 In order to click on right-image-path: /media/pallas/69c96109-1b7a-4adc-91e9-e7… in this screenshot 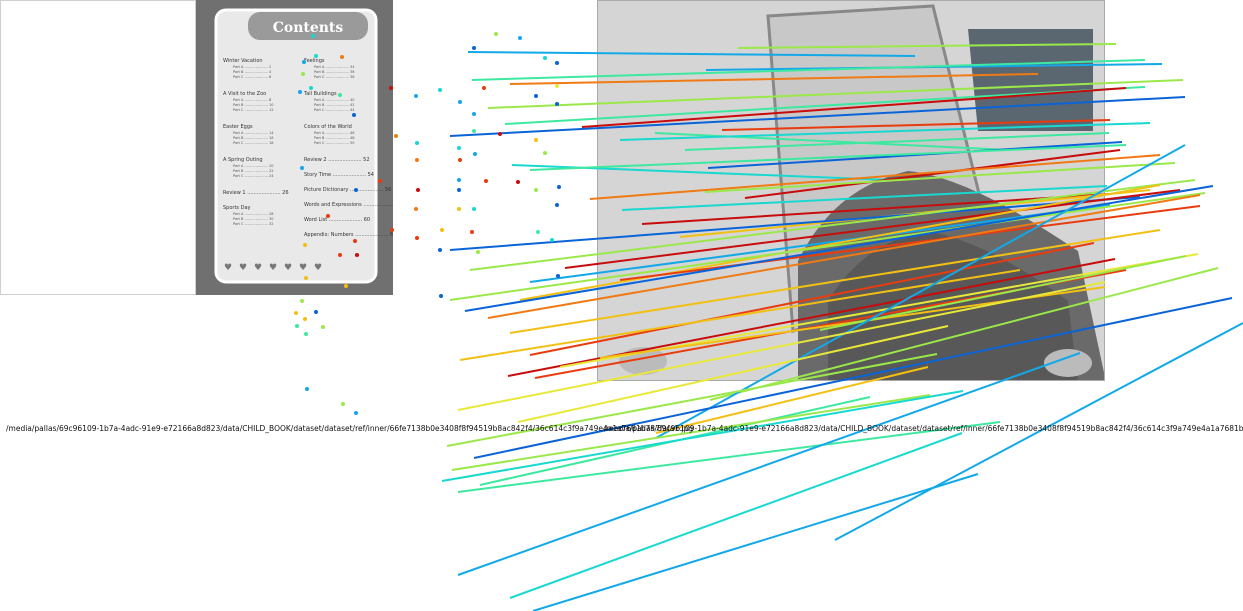, I will do `click(923, 428)`.